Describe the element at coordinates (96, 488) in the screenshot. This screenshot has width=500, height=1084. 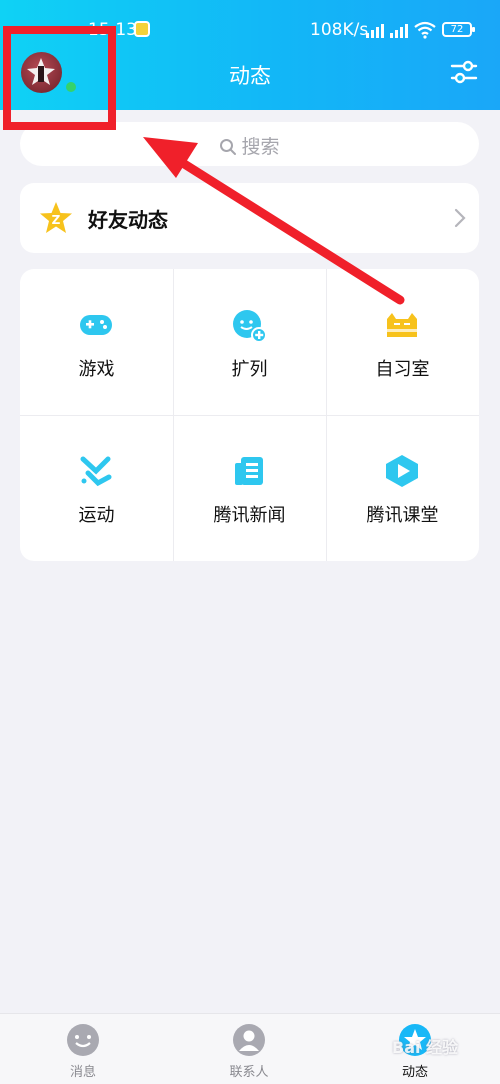
I see `grid-item-sports: 运动` at that location.